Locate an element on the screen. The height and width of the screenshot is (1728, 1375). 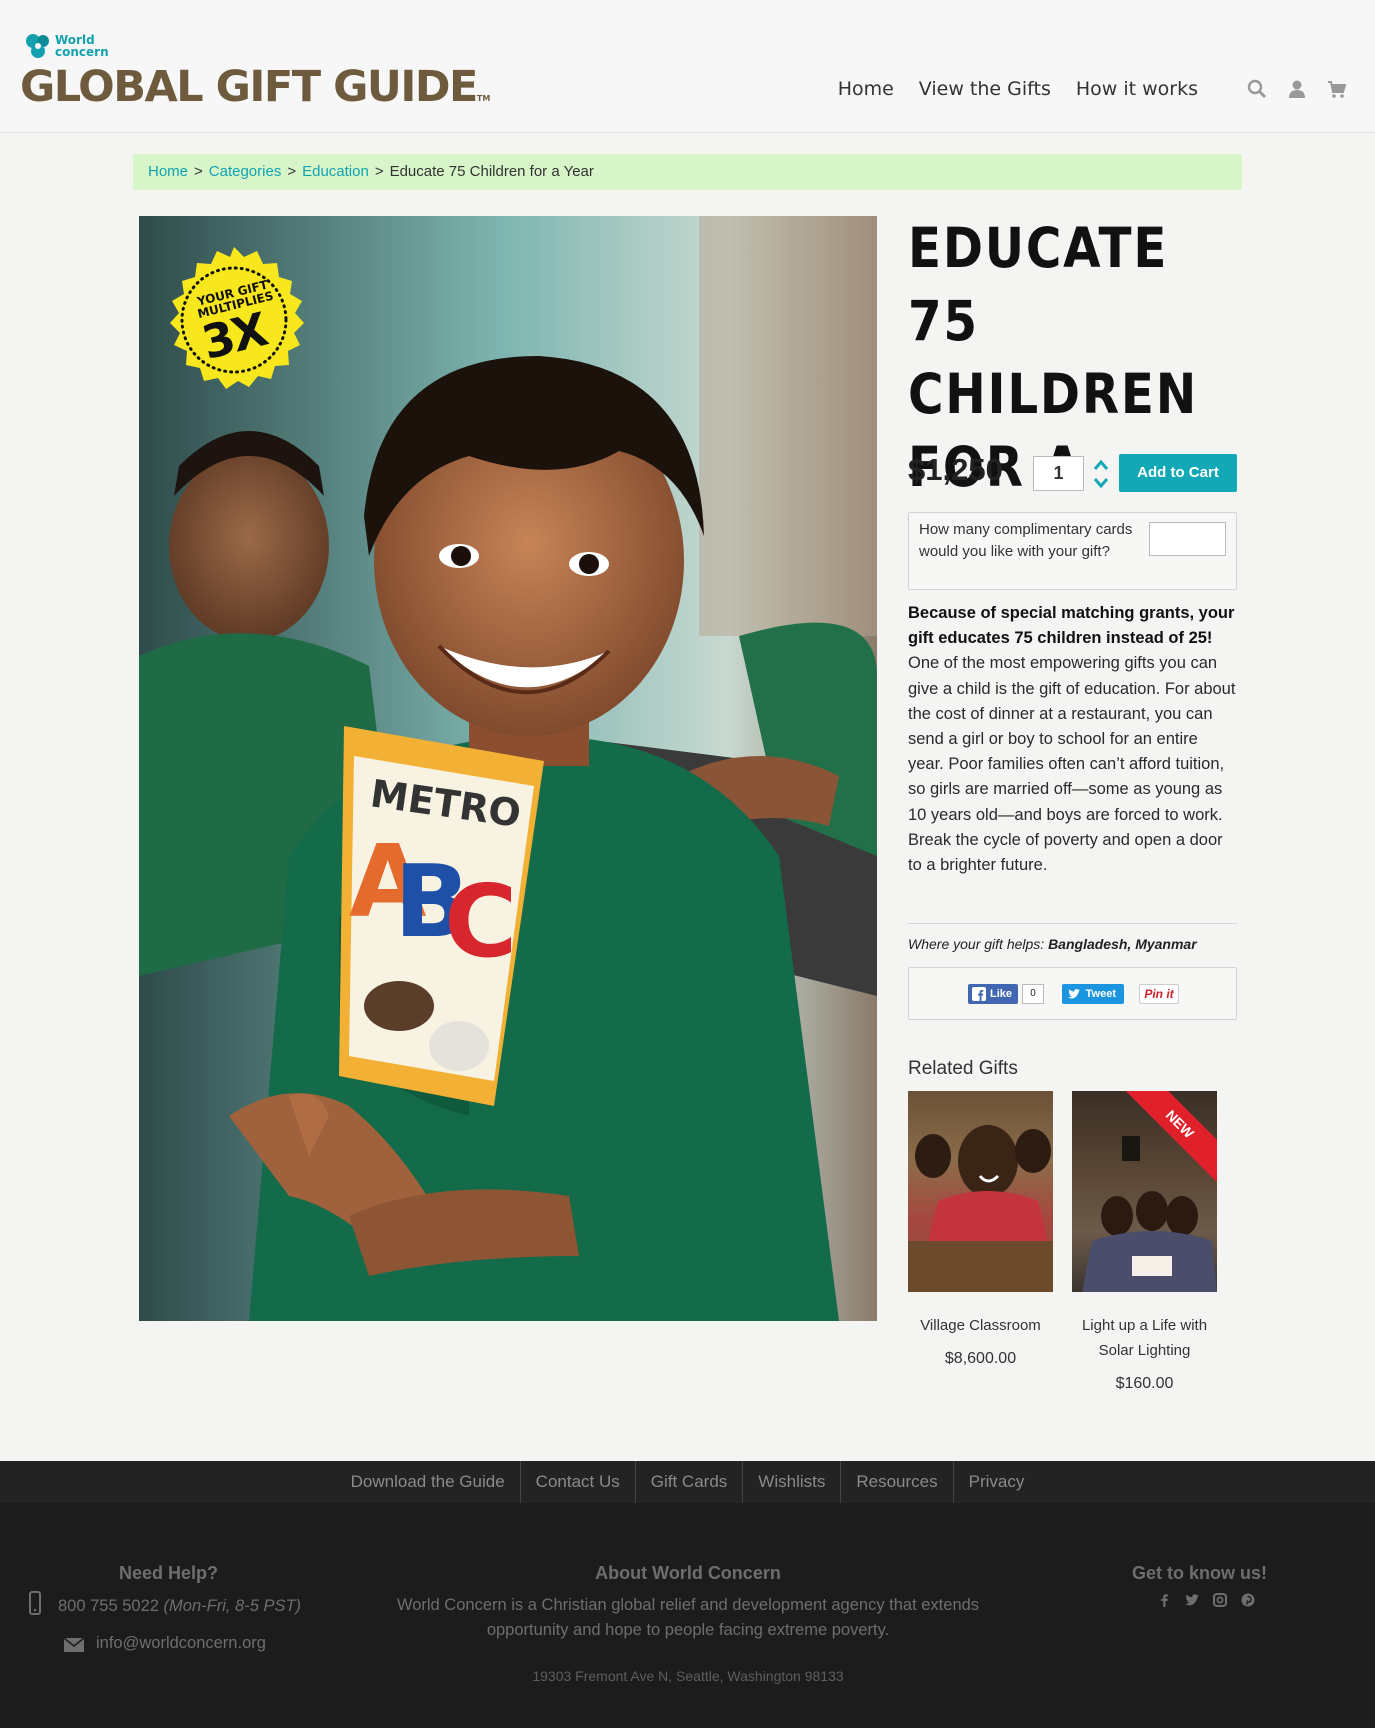
nav-home: Home is located at coordinates (866, 89).